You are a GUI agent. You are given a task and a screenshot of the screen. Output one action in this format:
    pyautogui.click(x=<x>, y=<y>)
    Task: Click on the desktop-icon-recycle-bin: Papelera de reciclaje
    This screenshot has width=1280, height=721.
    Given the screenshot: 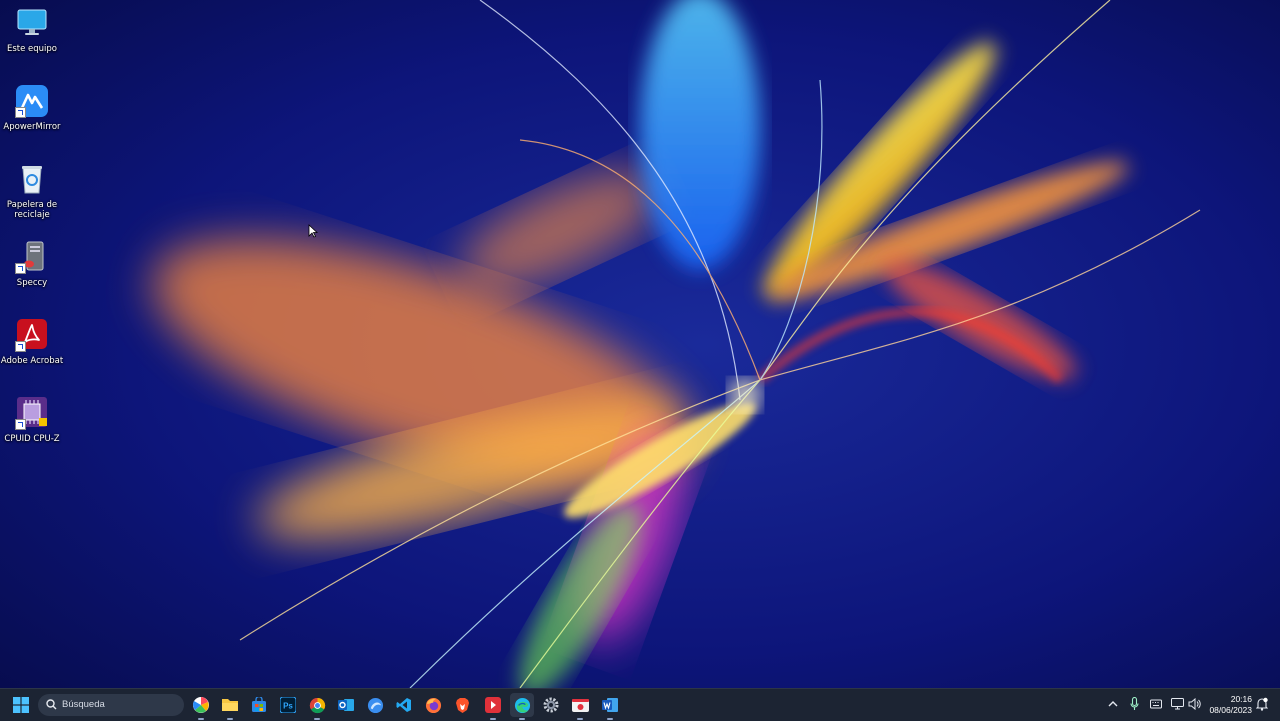 What is the action you would take?
    pyautogui.click(x=32, y=191)
    